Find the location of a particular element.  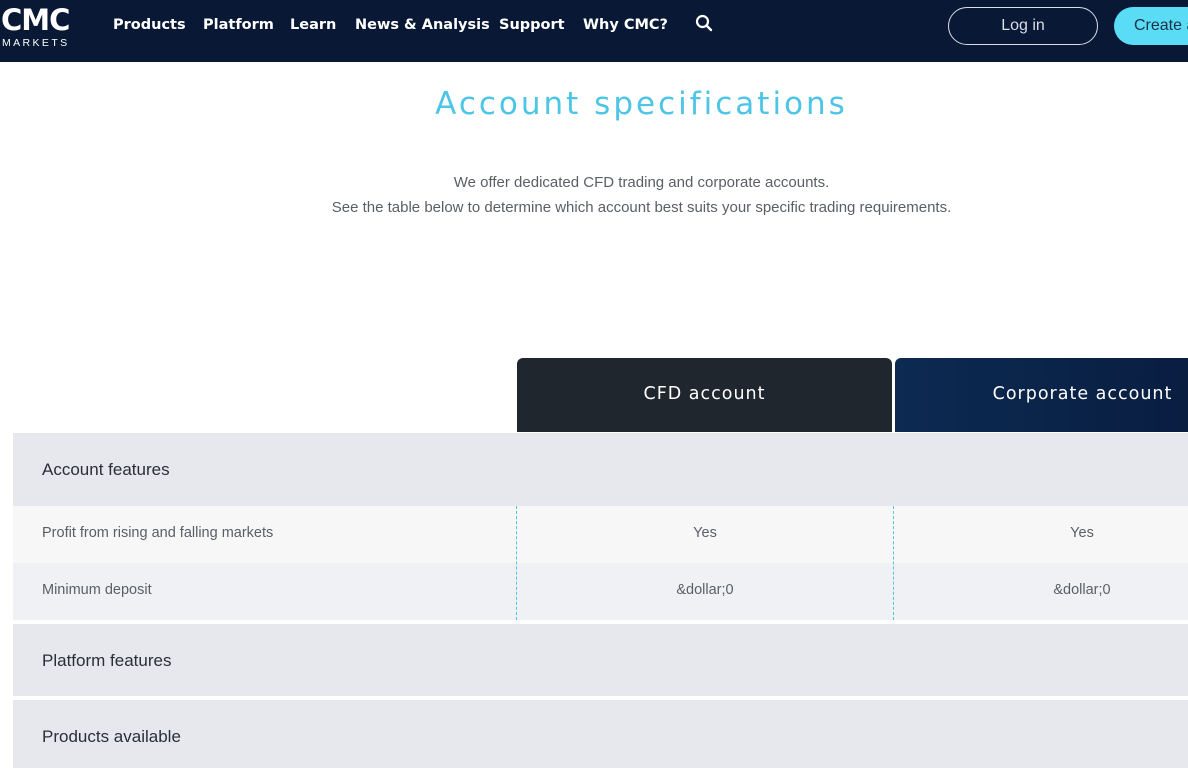

cell-cfd-value: Yes is located at coordinates (705, 533).